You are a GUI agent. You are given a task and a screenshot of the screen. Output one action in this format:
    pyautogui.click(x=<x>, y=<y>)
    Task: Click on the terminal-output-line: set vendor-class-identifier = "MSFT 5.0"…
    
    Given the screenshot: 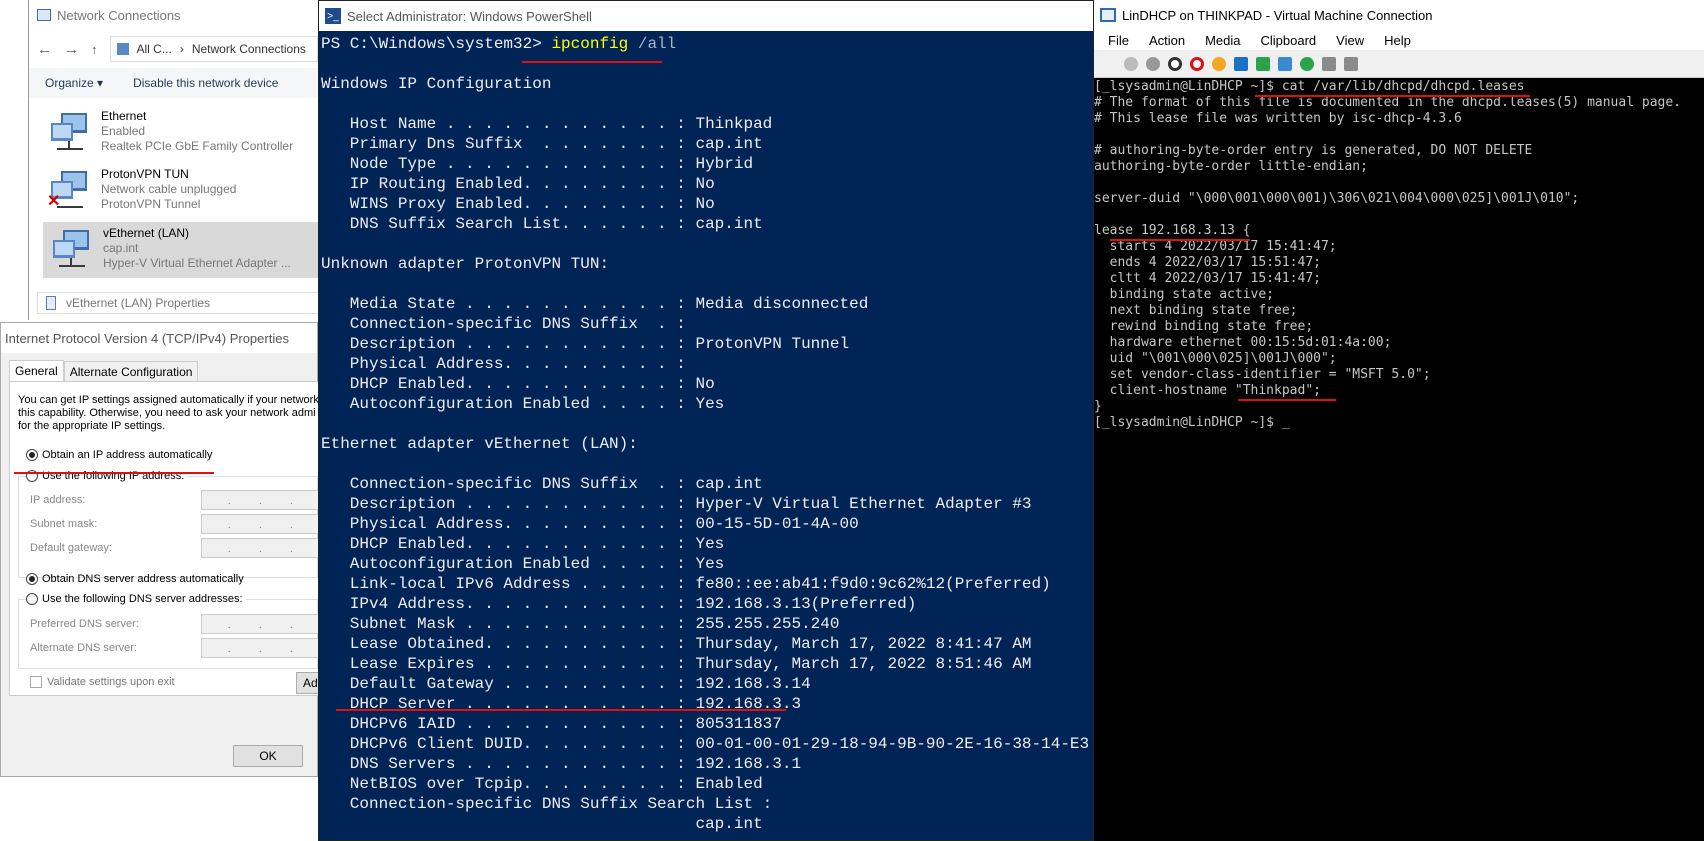 What is the action you would take?
    pyautogui.click(x=1262, y=374)
    